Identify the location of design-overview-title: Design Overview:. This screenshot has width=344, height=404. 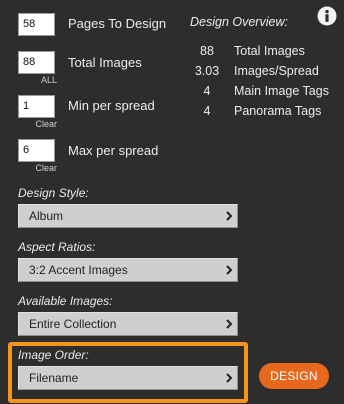
(239, 22).